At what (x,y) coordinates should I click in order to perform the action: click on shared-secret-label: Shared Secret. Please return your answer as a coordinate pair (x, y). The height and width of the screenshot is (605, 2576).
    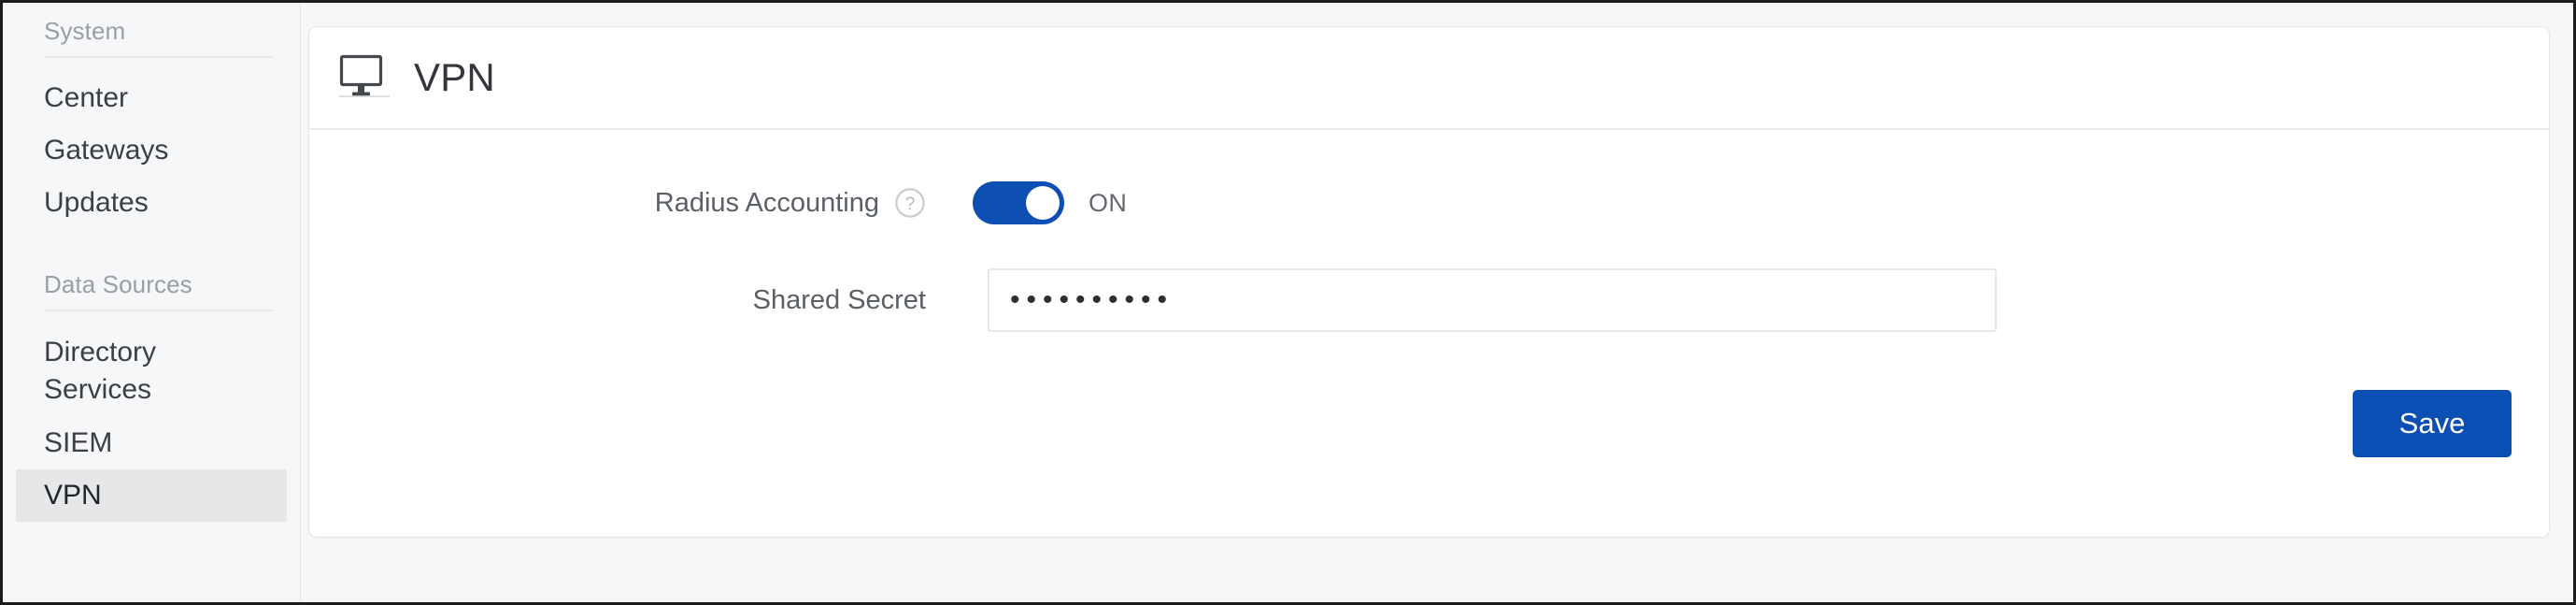
    Looking at the image, I should click on (839, 300).